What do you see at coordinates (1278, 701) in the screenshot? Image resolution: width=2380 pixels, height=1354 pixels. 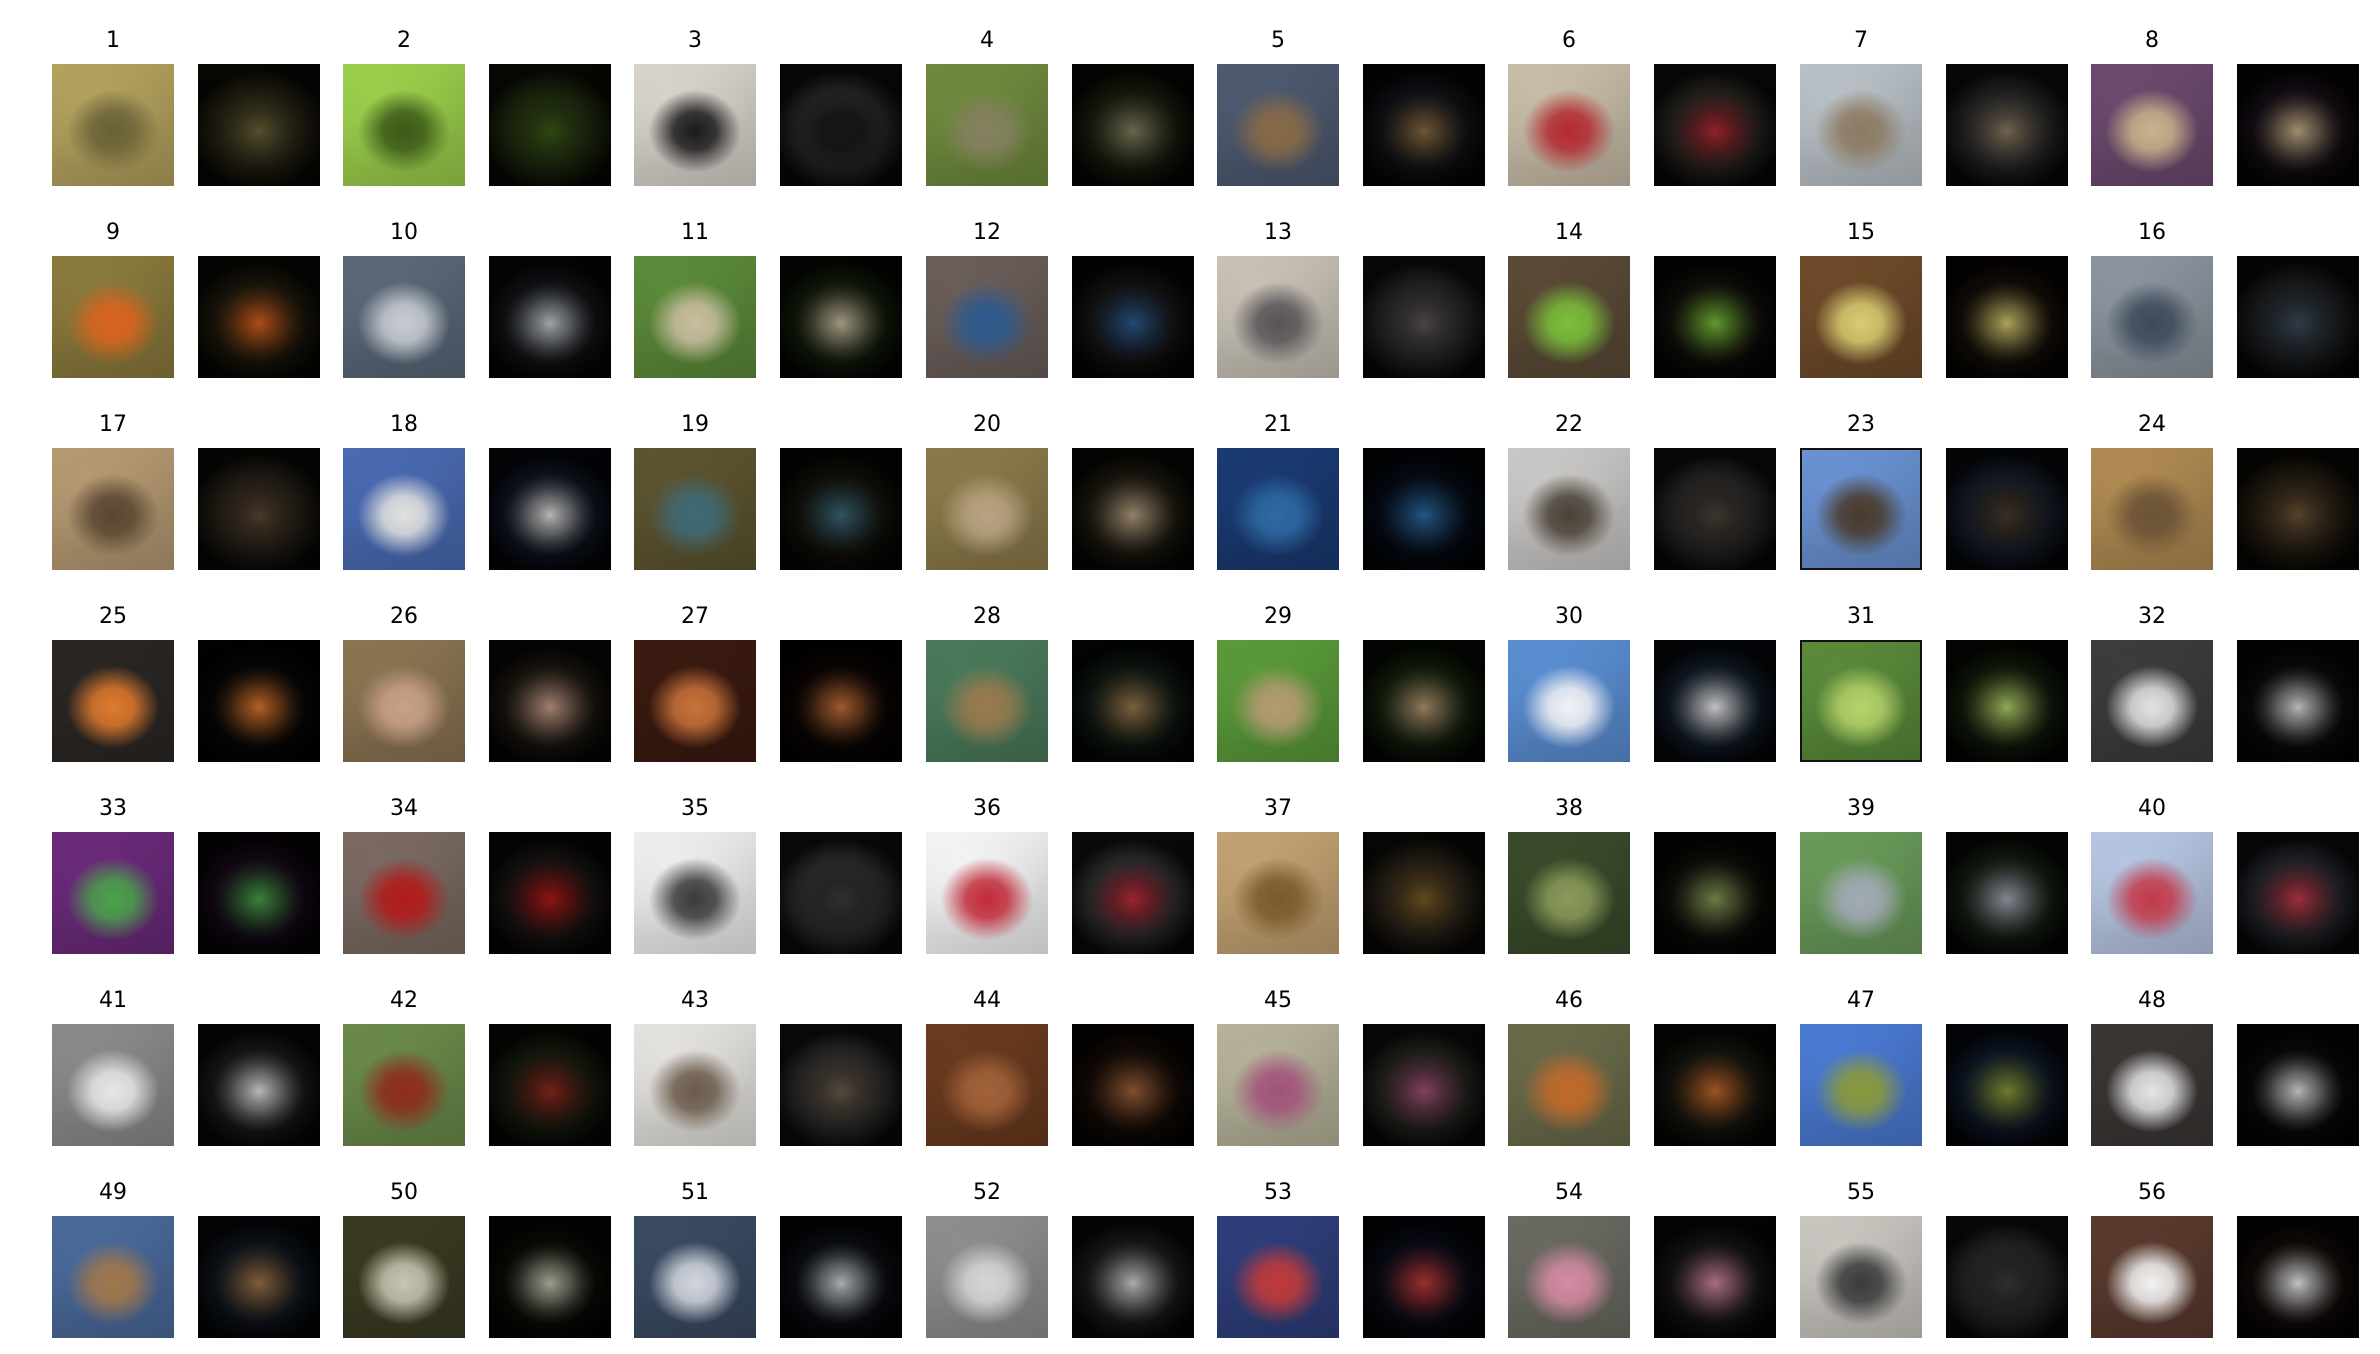 I see `photo-dog-lawn` at bounding box center [1278, 701].